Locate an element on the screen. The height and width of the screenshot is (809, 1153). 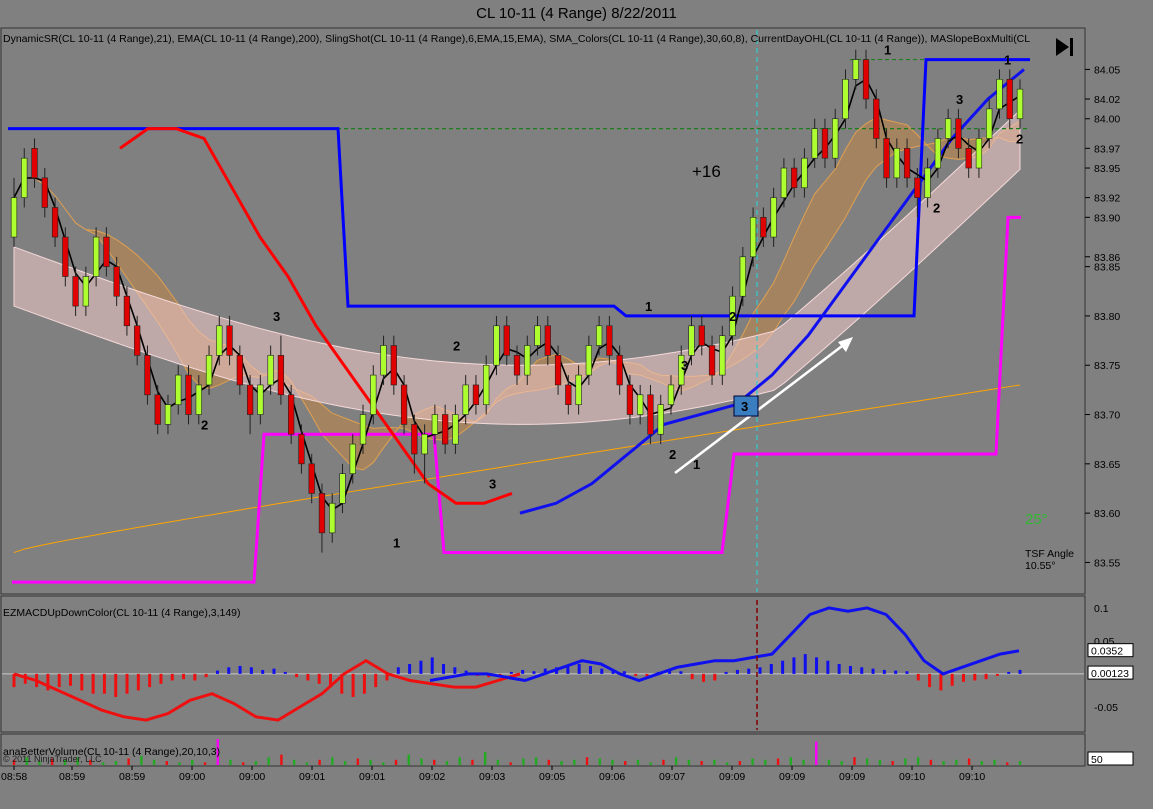
swing-count-label: 1 is located at coordinates (396, 543).